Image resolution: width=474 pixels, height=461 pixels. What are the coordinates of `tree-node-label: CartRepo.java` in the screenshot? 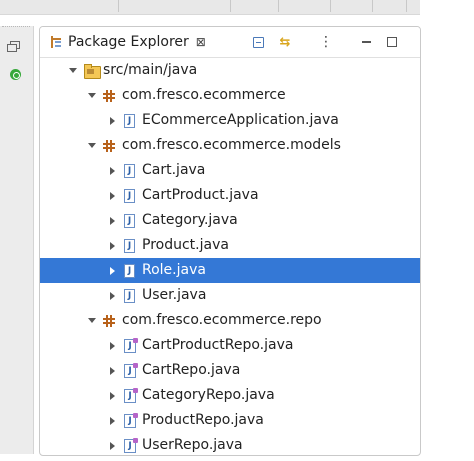 It's located at (191, 370).